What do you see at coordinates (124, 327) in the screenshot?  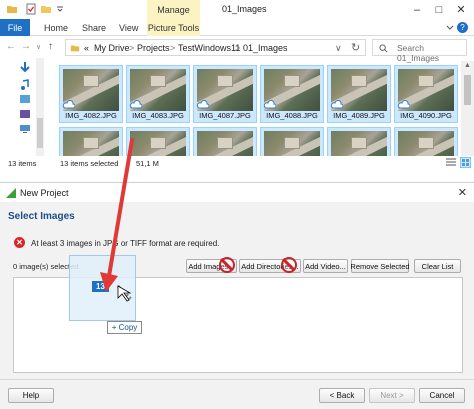 I see `copy-indicator: + Copy` at bounding box center [124, 327].